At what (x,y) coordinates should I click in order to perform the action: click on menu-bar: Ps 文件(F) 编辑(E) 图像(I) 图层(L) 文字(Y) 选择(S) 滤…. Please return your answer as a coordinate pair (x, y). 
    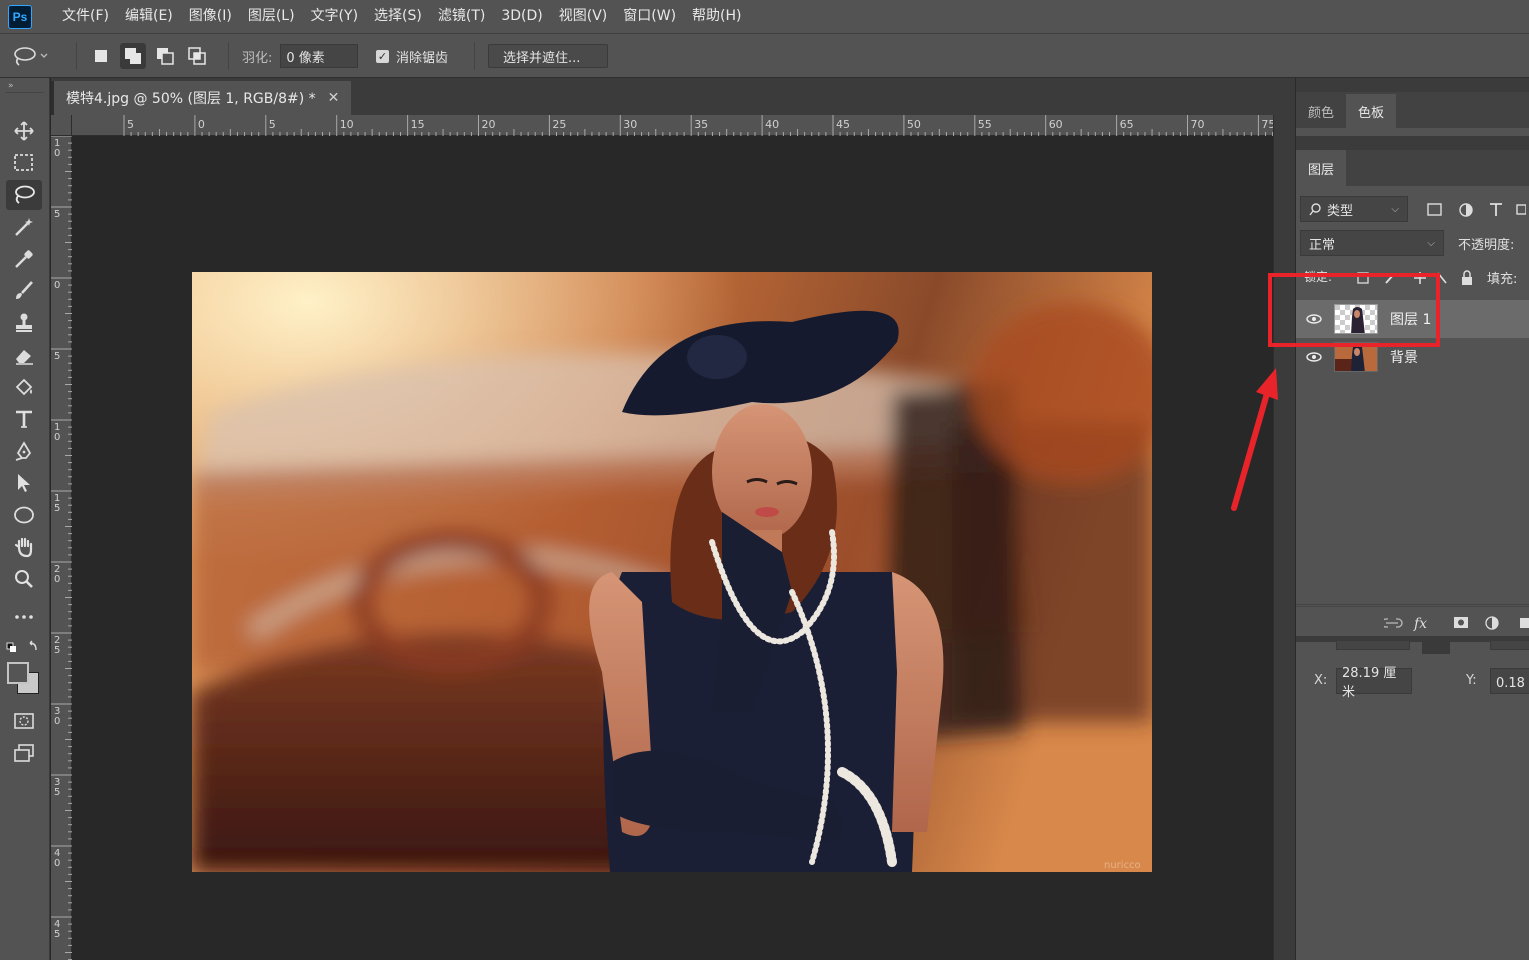
    Looking at the image, I should click on (764, 16).